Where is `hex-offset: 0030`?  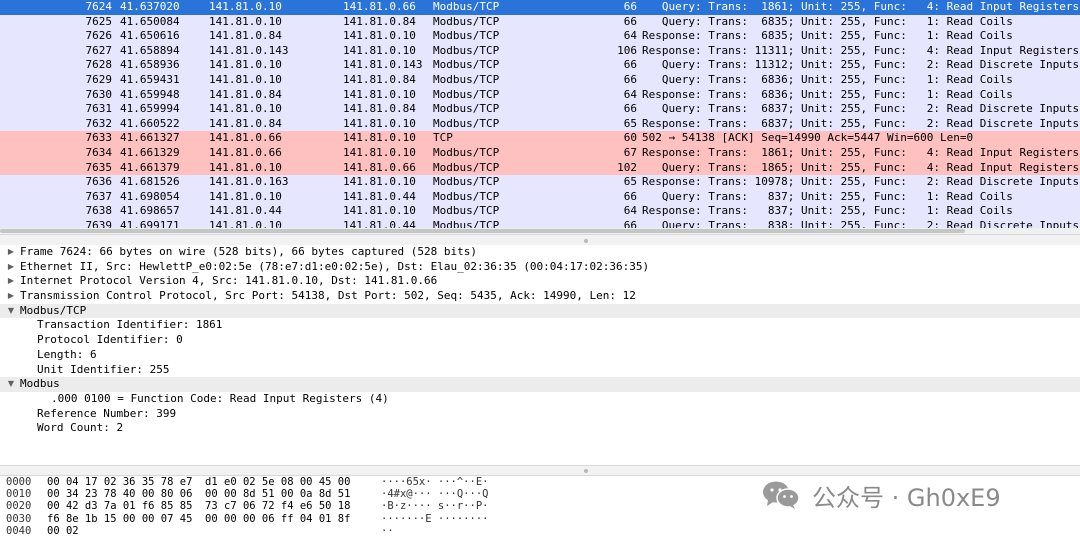
hex-offset: 0030 is located at coordinates (19, 518).